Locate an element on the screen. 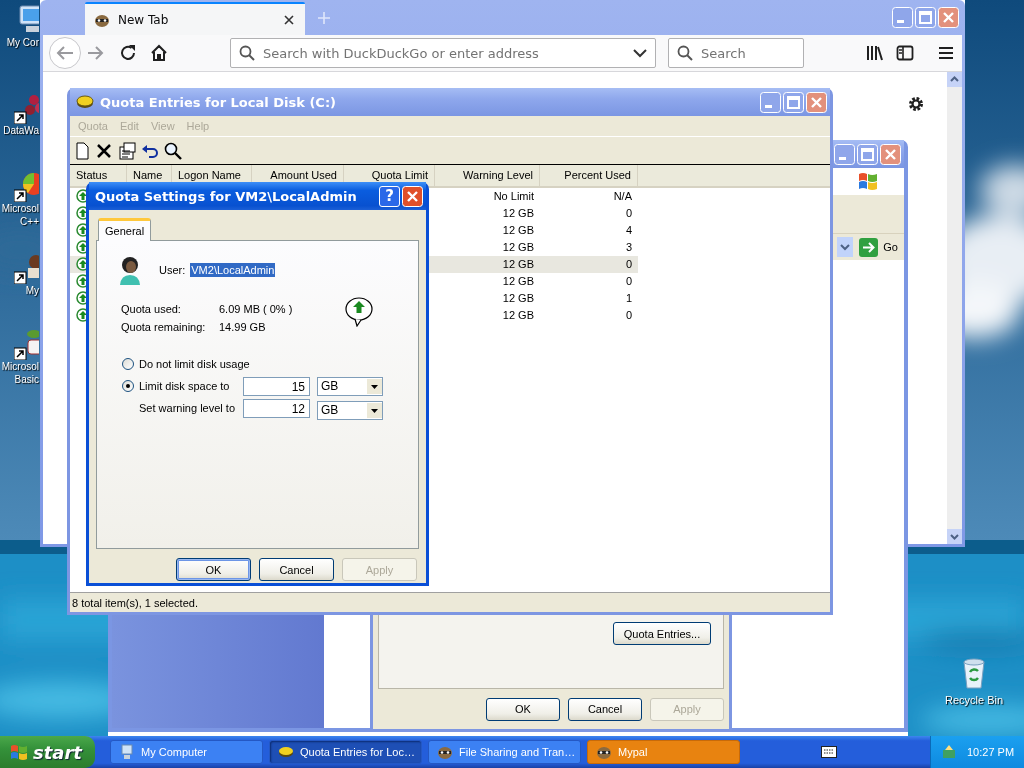  properties-icon is located at coordinates (127, 150).